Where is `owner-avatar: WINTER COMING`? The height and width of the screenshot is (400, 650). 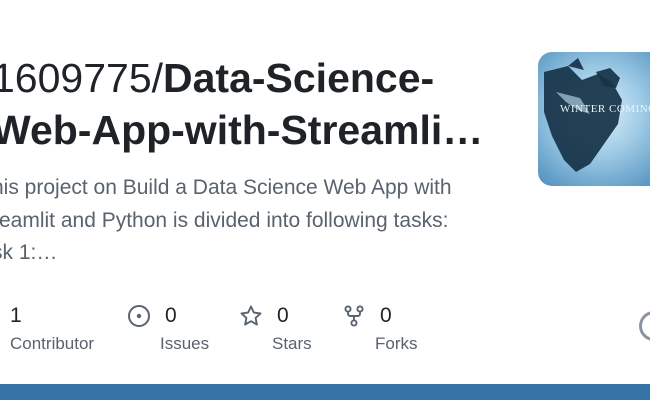 owner-avatar: WINTER COMING is located at coordinates (594, 119).